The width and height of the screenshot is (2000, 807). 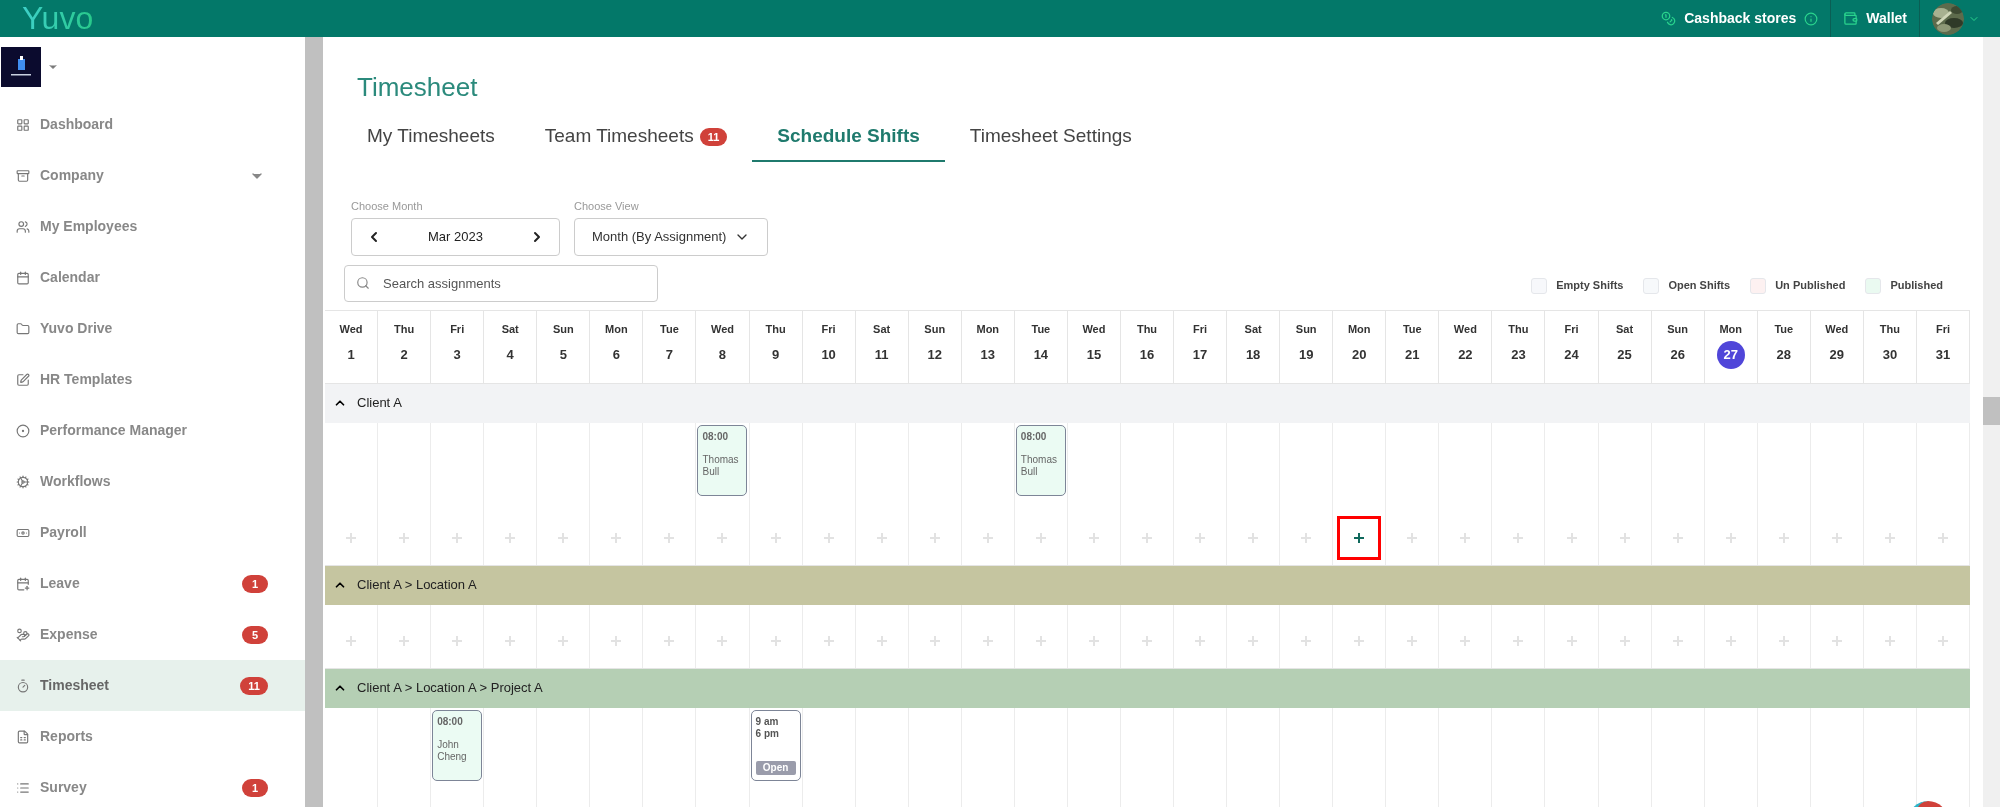 I want to click on day-number: 15, so click(x=1094, y=355).